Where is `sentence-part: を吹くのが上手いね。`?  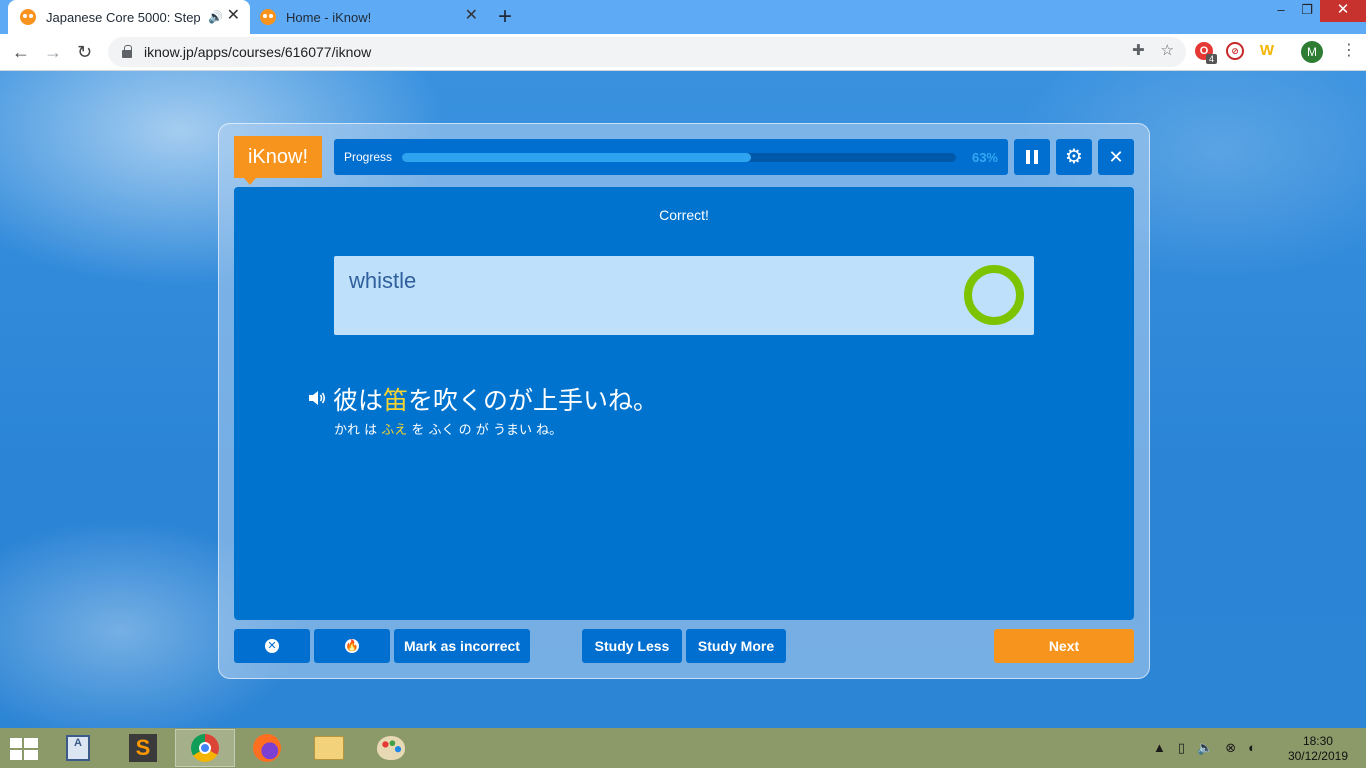 sentence-part: を吹くのが上手いね。 is located at coordinates (533, 400).